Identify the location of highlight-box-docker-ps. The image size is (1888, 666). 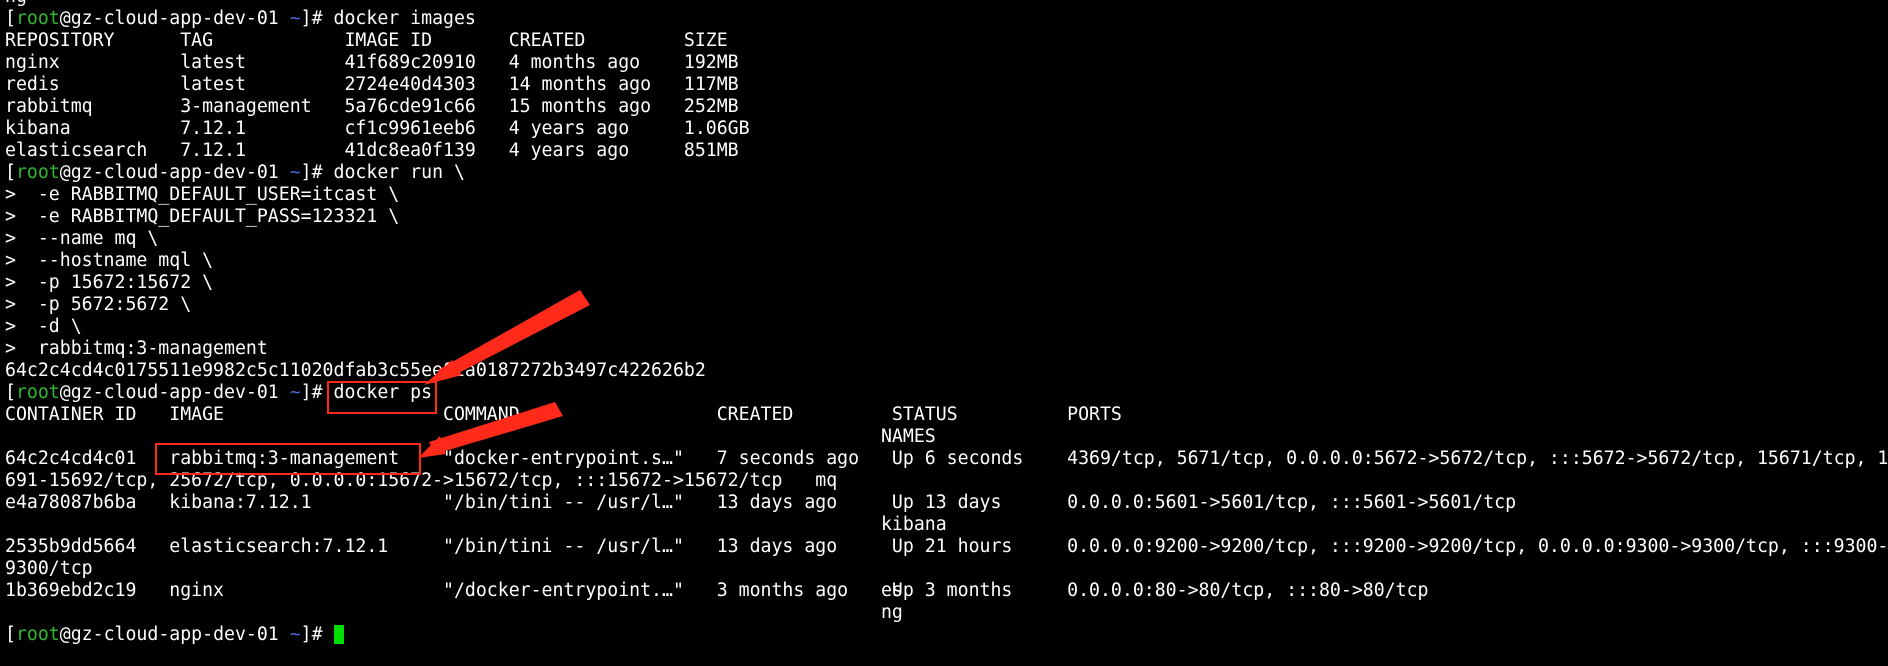
(382, 397).